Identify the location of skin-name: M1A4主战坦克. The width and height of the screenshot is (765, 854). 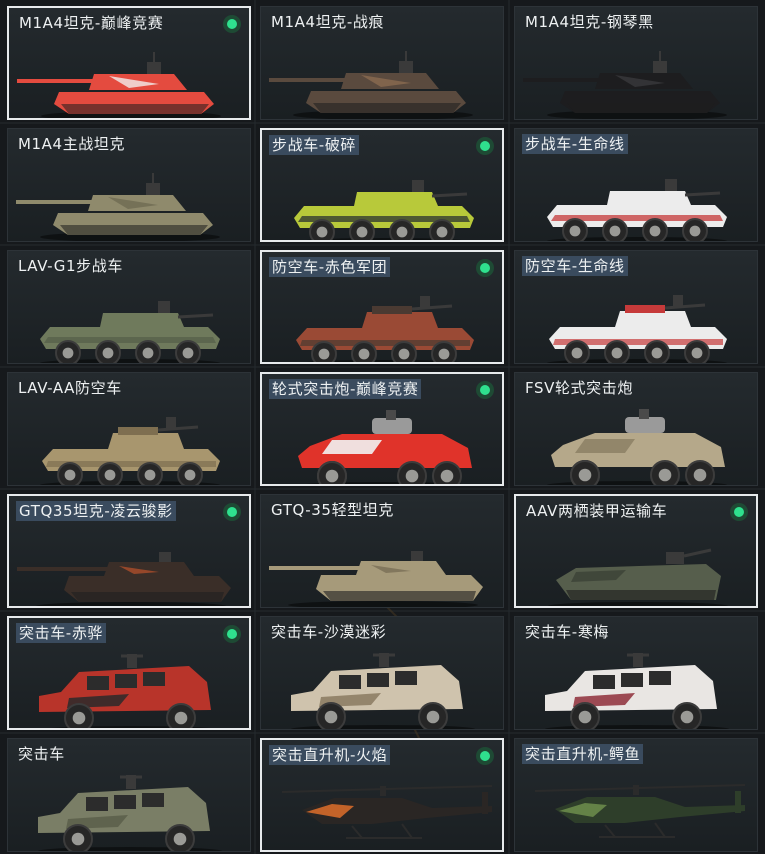
(72, 144).